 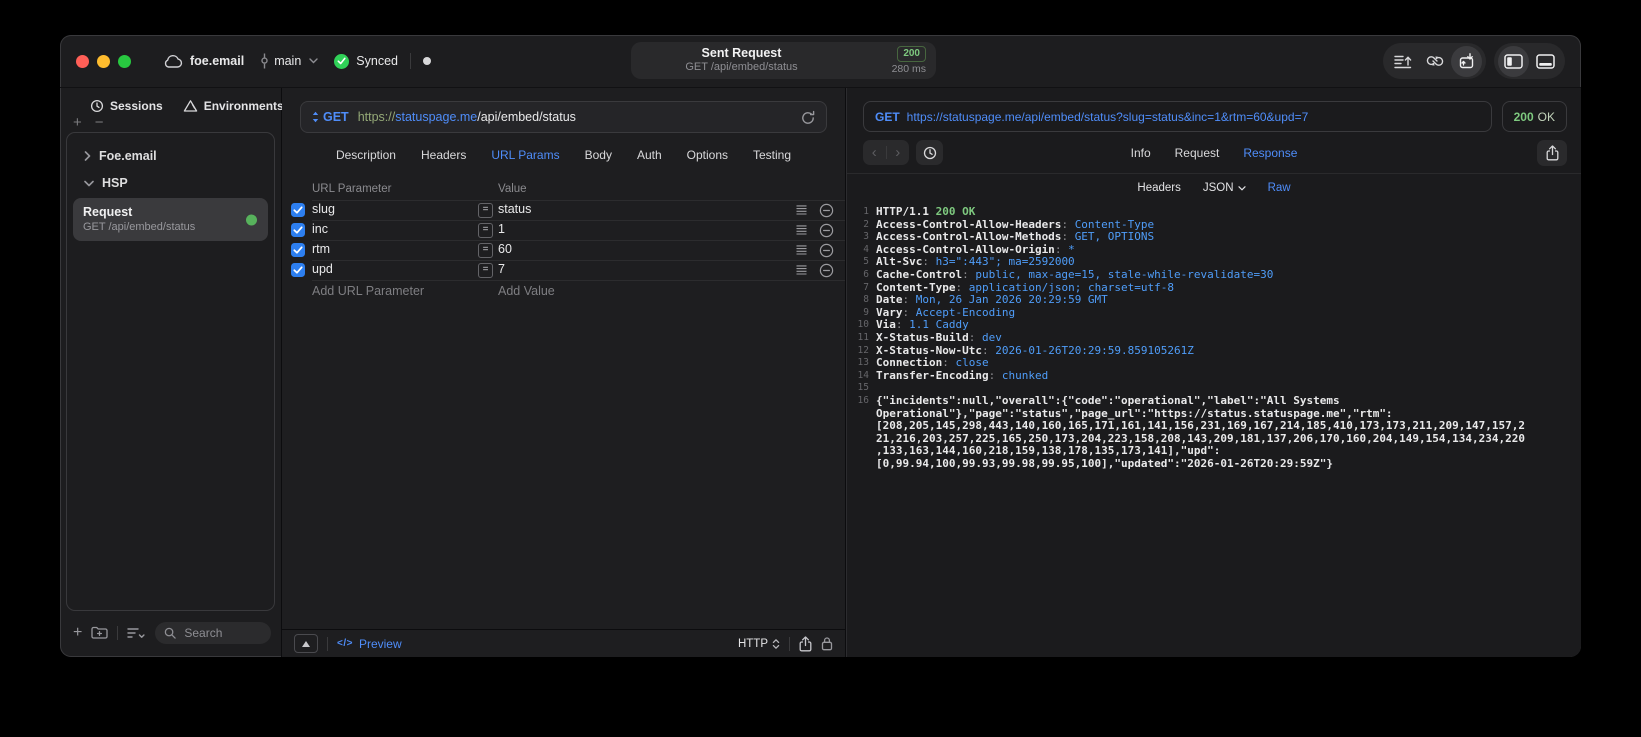 What do you see at coordinates (342, 61) in the screenshot?
I see `synced-check-icon` at bounding box center [342, 61].